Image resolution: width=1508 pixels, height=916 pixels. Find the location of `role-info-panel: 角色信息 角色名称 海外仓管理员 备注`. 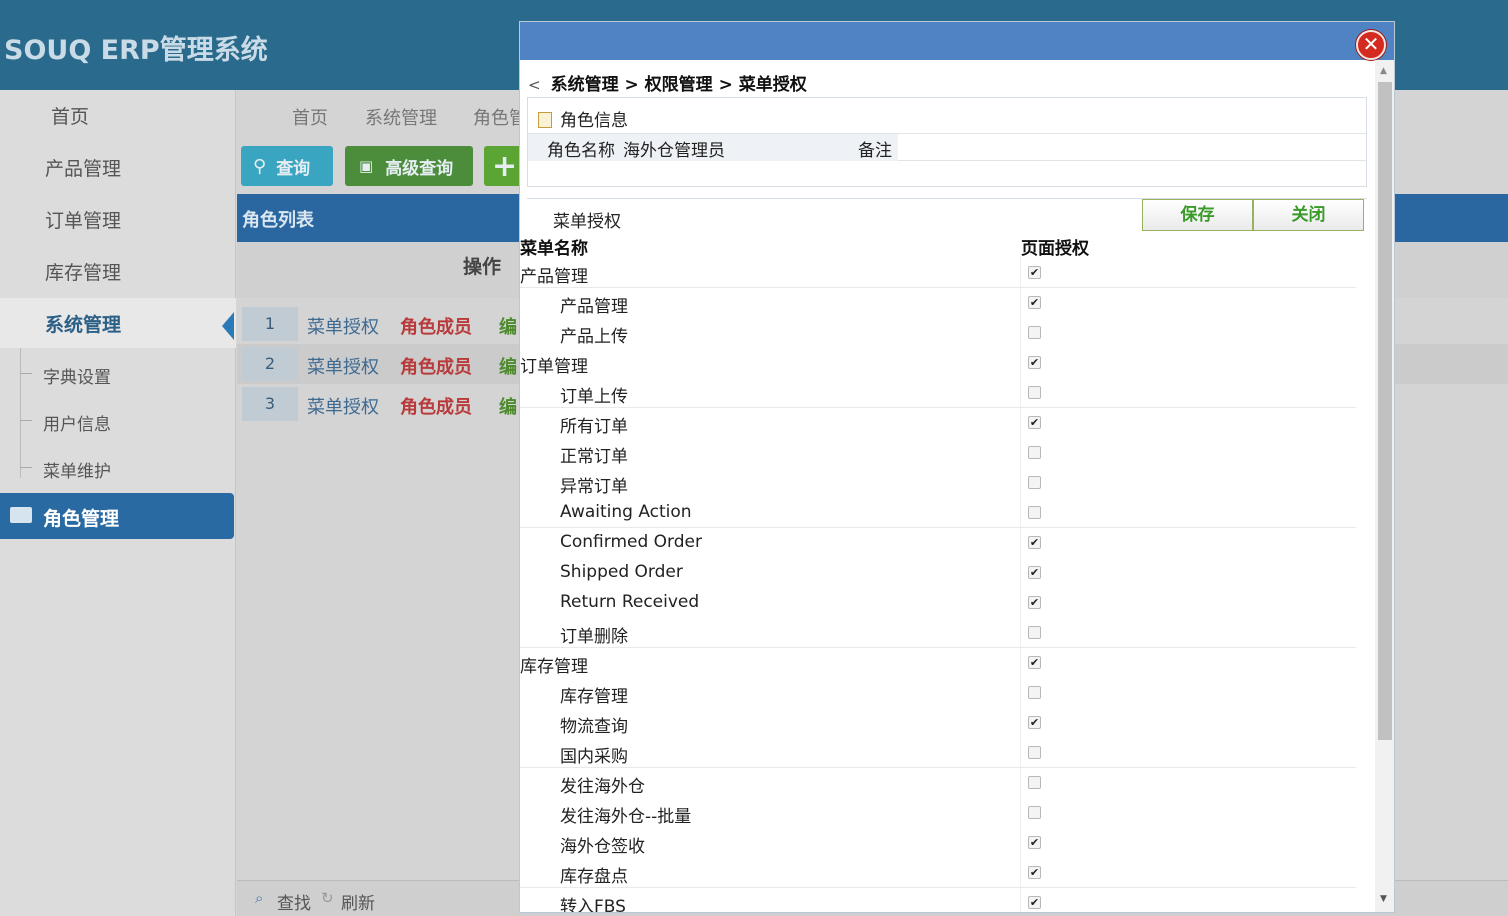

role-info-panel: 角色信息 角色名称 海外仓管理员 备注 is located at coordinates (947, 142).